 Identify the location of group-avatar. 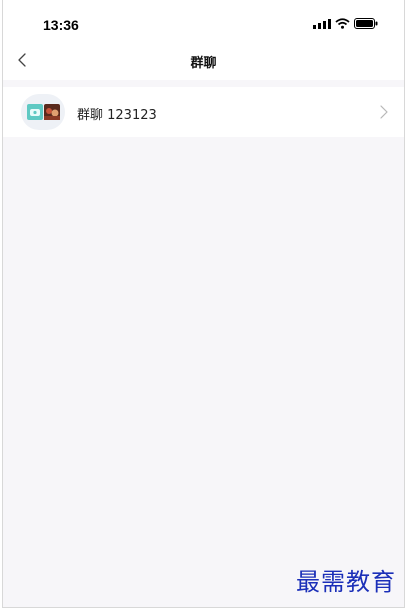
(43, 112).